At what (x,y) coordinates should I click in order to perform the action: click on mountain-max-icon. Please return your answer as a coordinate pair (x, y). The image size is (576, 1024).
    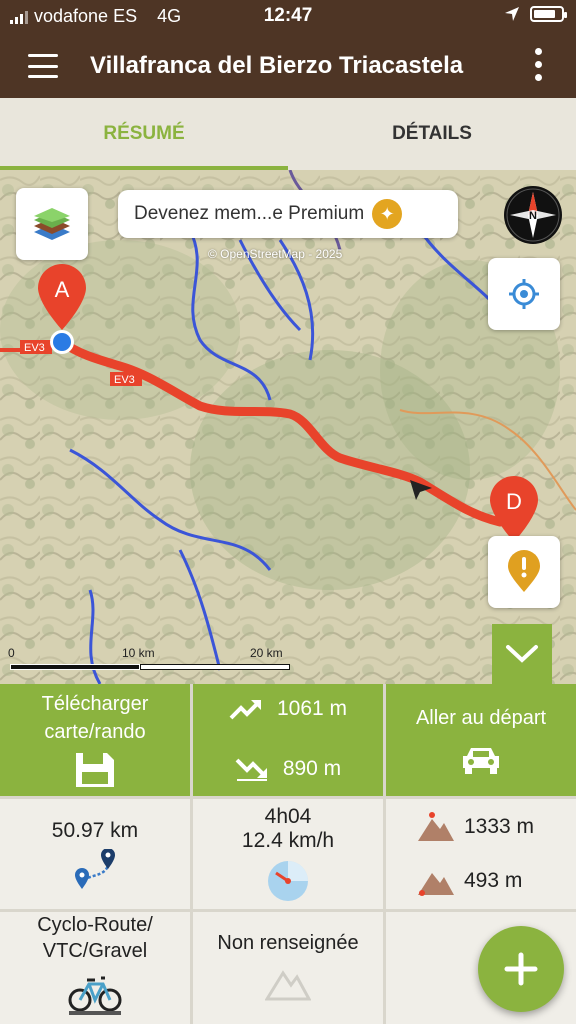
    Looking at the image, I should click on (436, 826).